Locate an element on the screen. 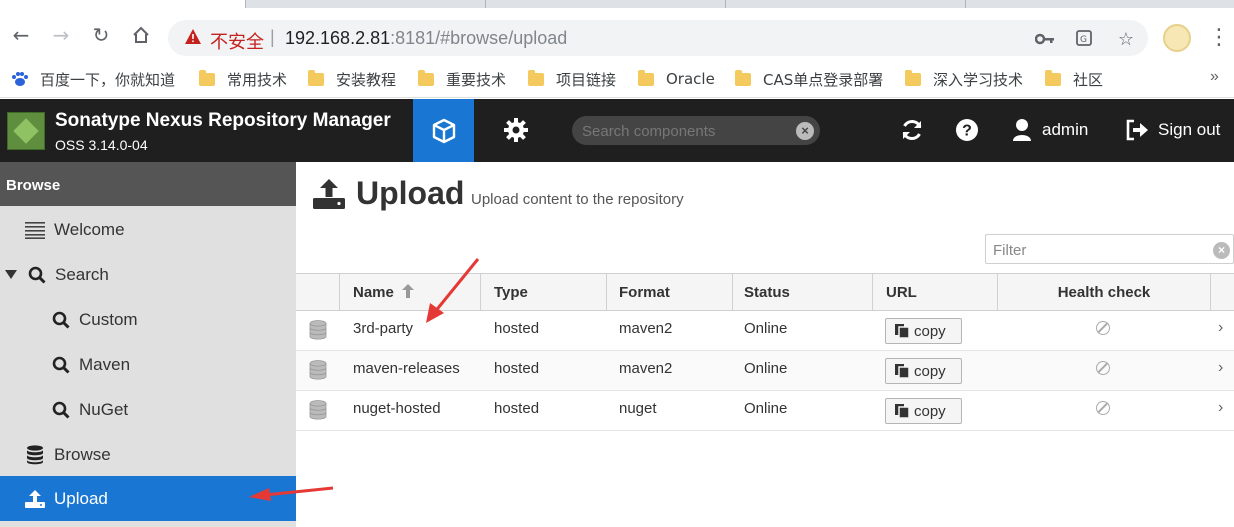  grid-header: Name Type Format Status URL Health check is located at coordinates (765, 292).